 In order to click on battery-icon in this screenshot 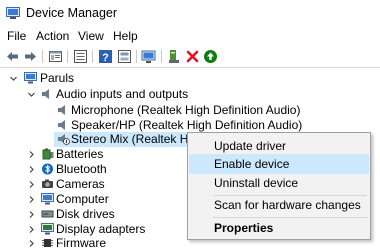, I will do `click(48, 154)`.